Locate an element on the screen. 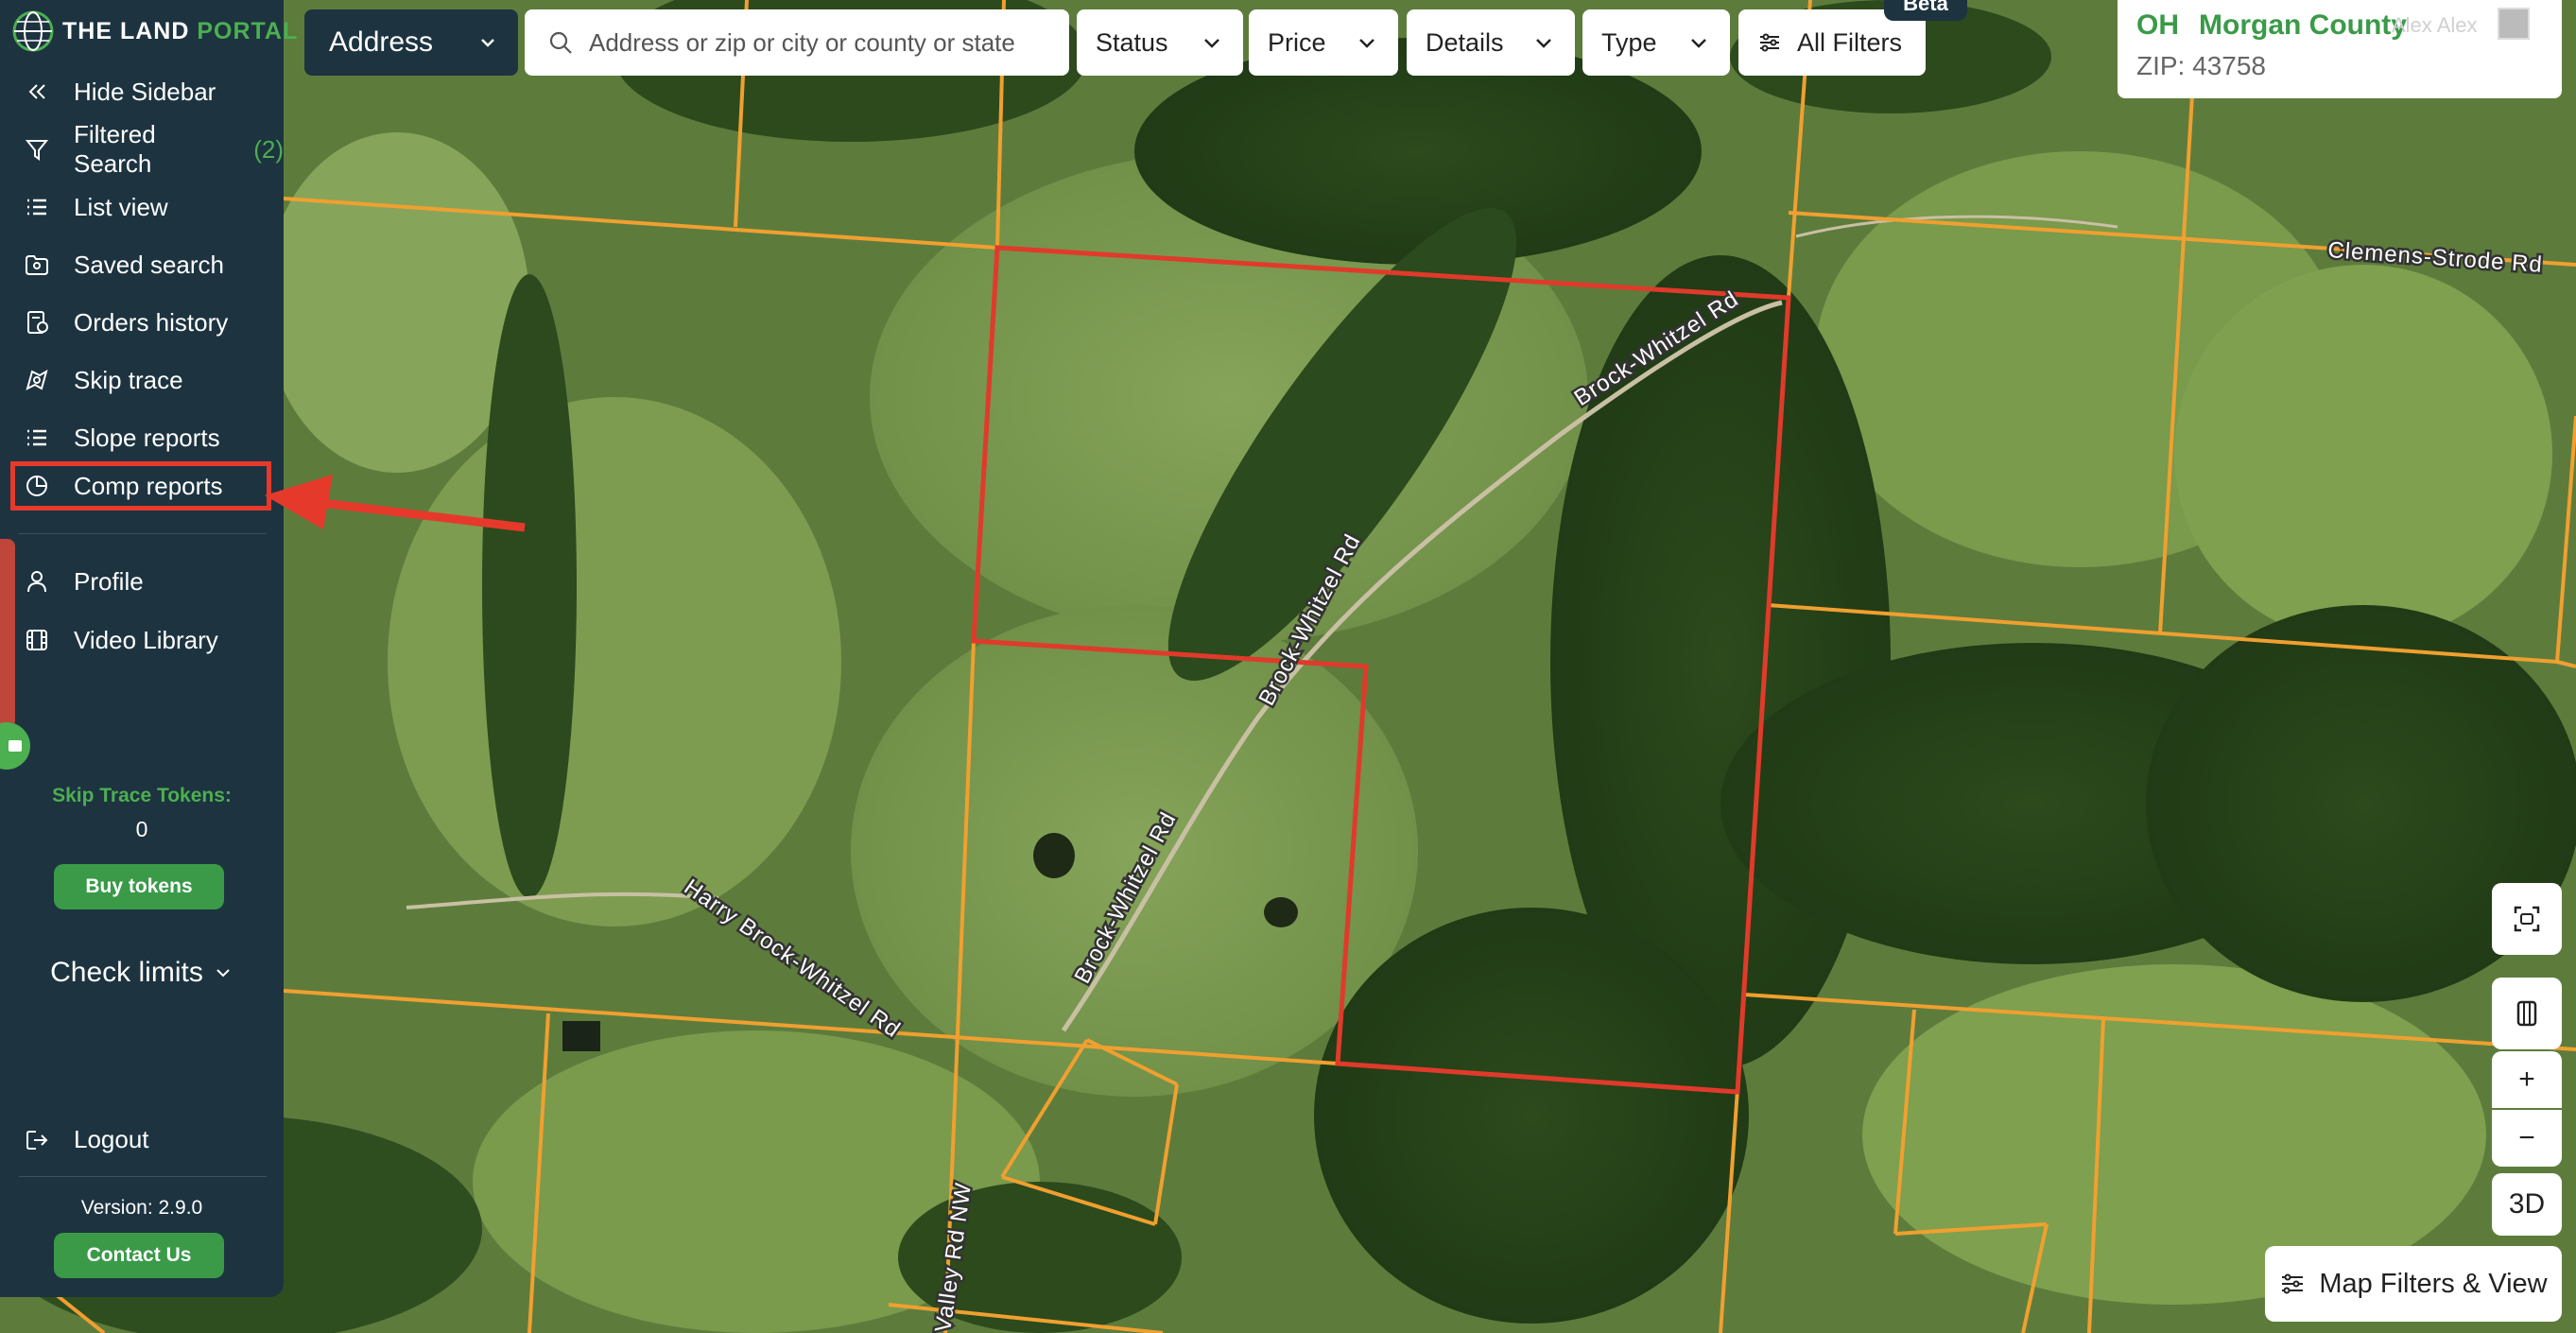 This screenshot has height=1333, width=2576. three-d-toggle-button: 3D is located at coordinates (2527, 1204).